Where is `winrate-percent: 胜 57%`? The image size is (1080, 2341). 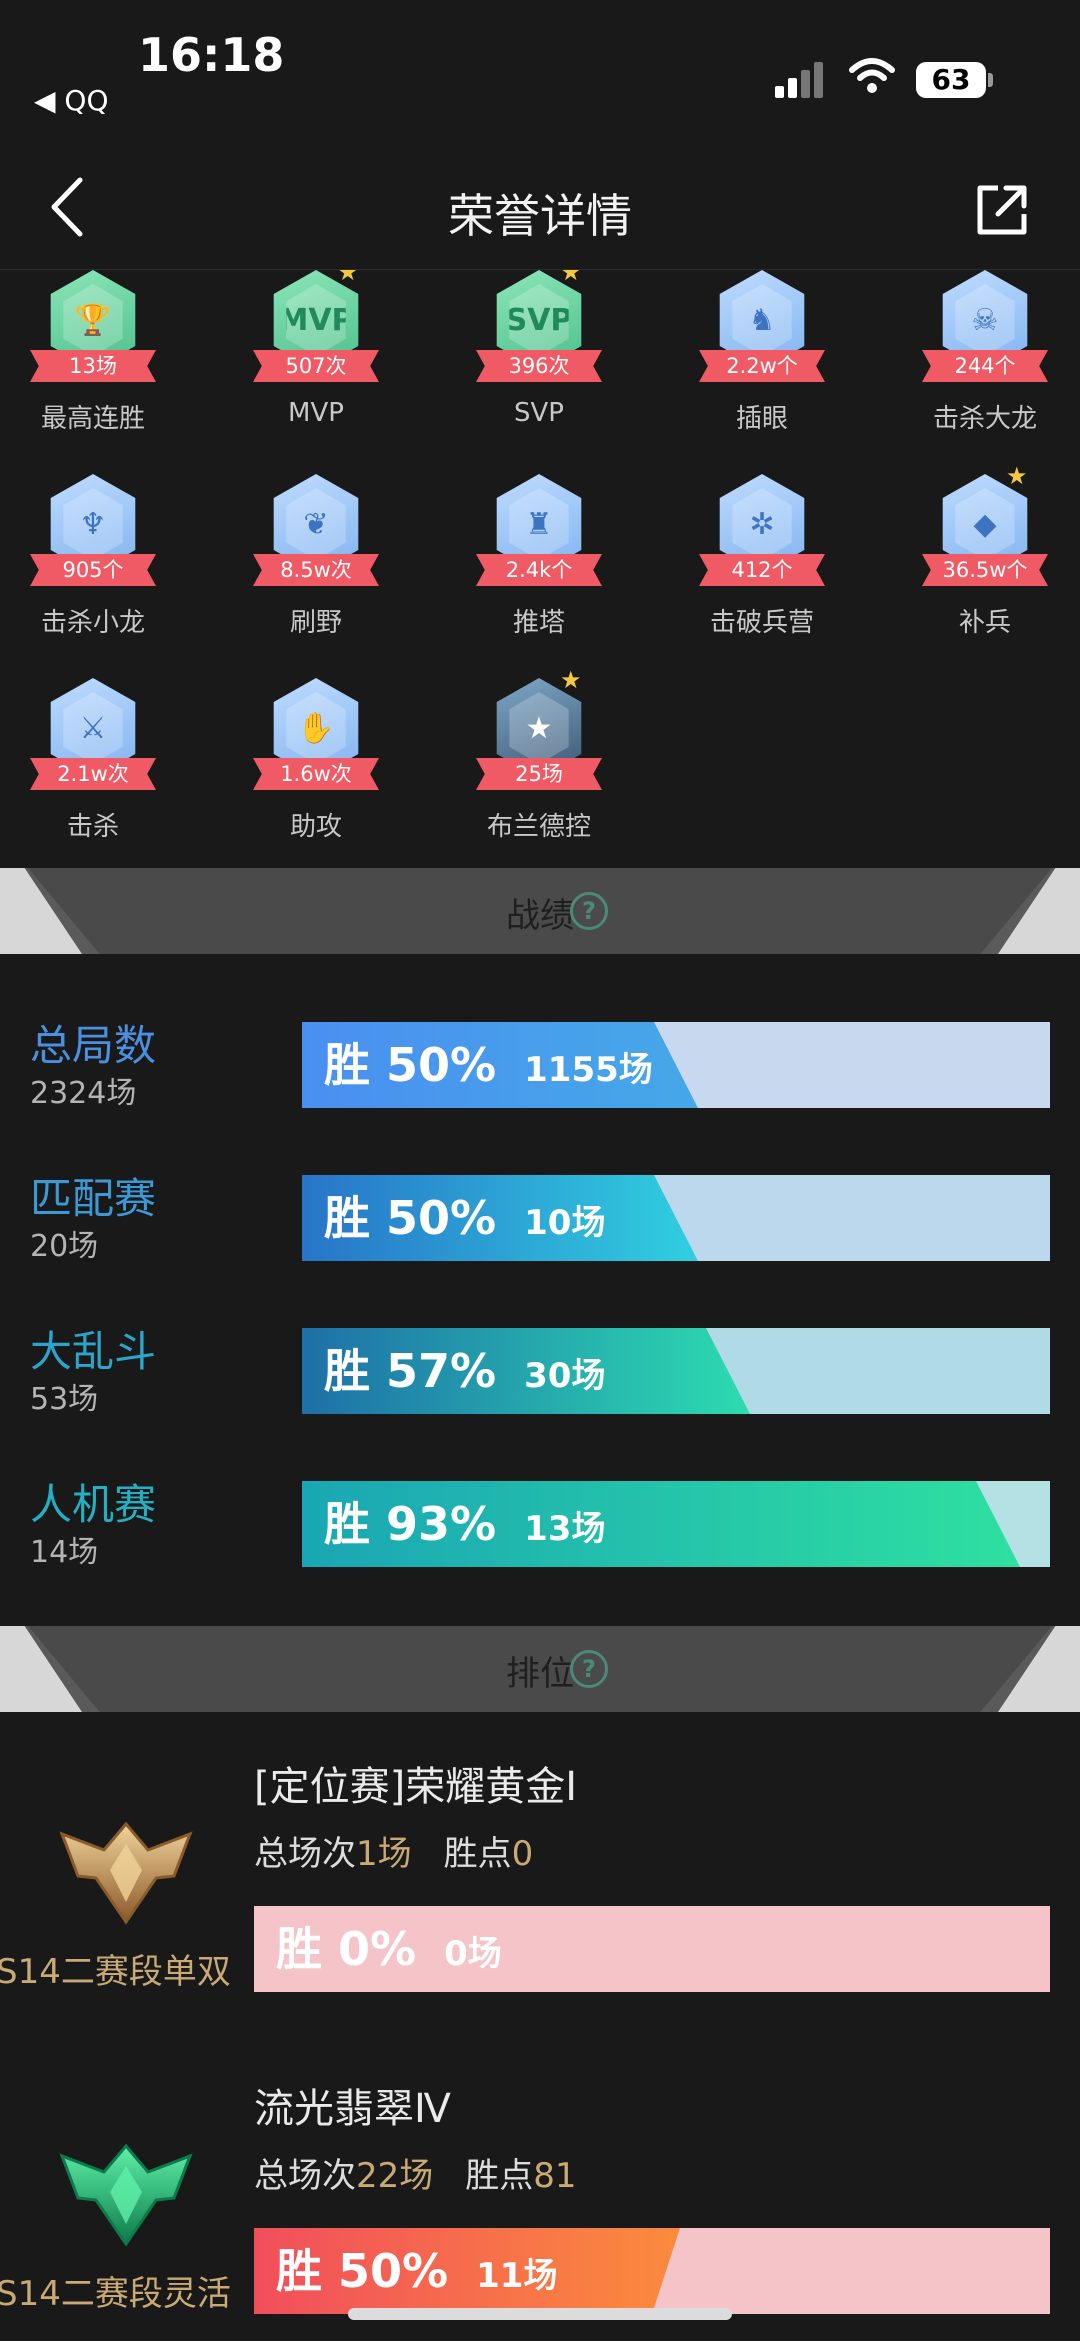
winrate-percent: 胜 57% is located at coordinates (410, 1371).